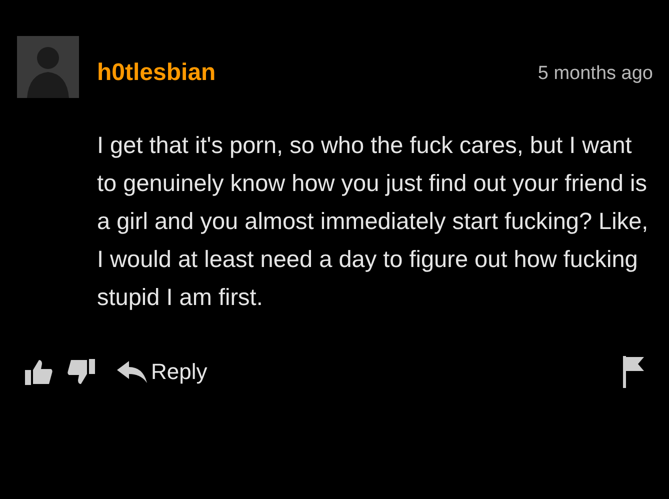 Image resolution: width=669 pixels, height=499 pixels. What do you see at coordinates (634, 372) in the screenshot?
I see `flag-icon` at bounding box center [634, 372].